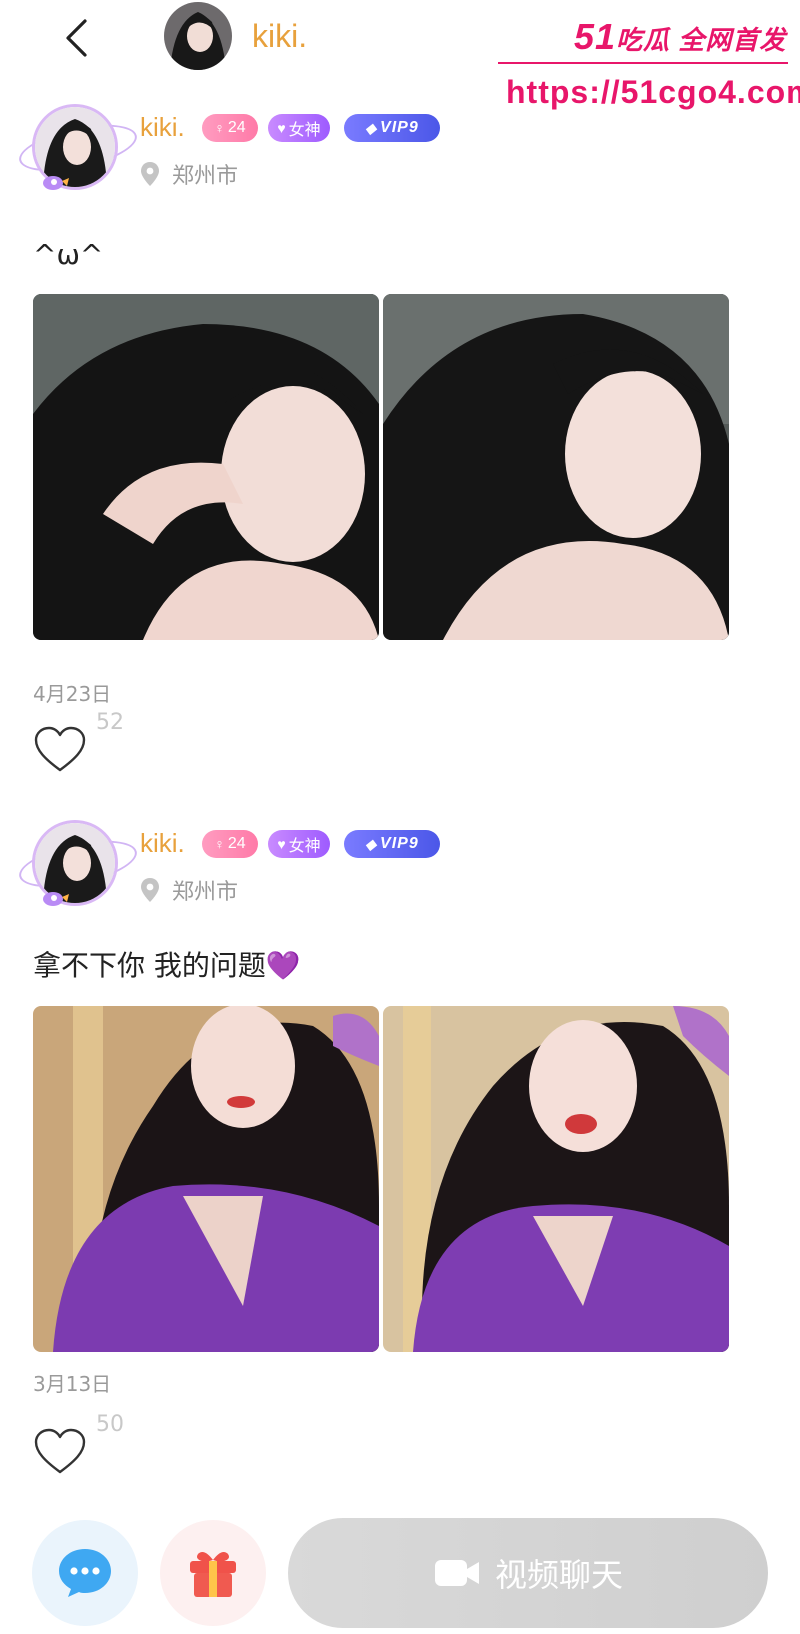  I want to click on video-camera-icon, so click(456, 1573).